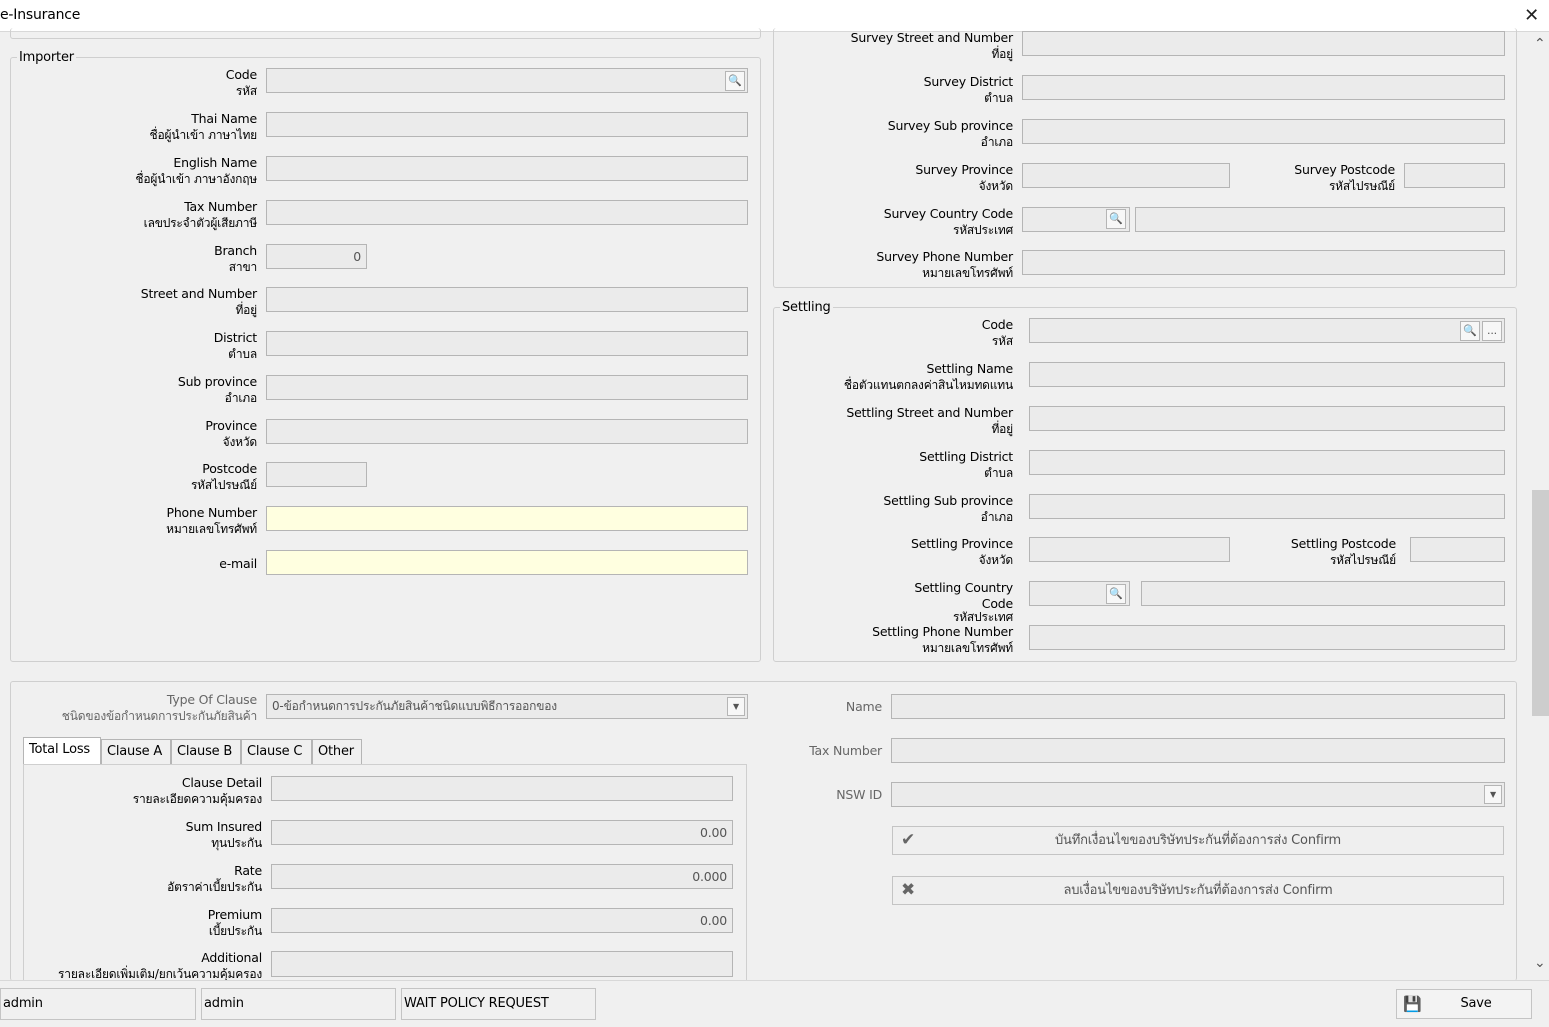  I want to click on street-input, so click(507, 299).